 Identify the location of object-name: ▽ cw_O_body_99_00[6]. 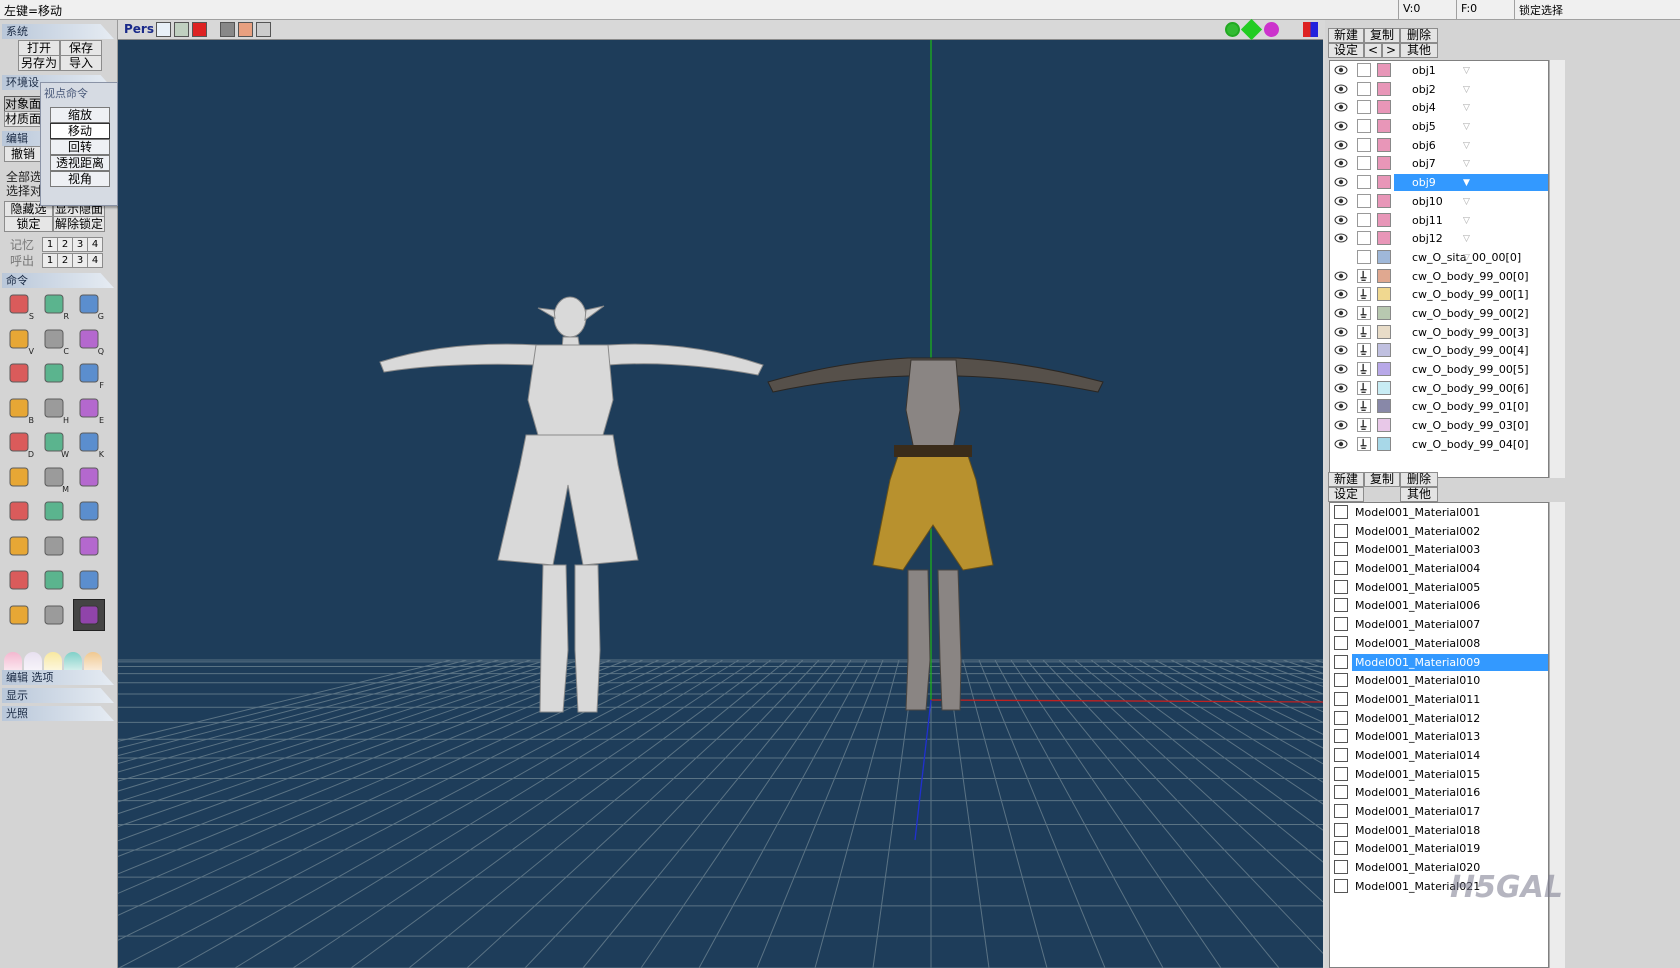
(1471, 388).